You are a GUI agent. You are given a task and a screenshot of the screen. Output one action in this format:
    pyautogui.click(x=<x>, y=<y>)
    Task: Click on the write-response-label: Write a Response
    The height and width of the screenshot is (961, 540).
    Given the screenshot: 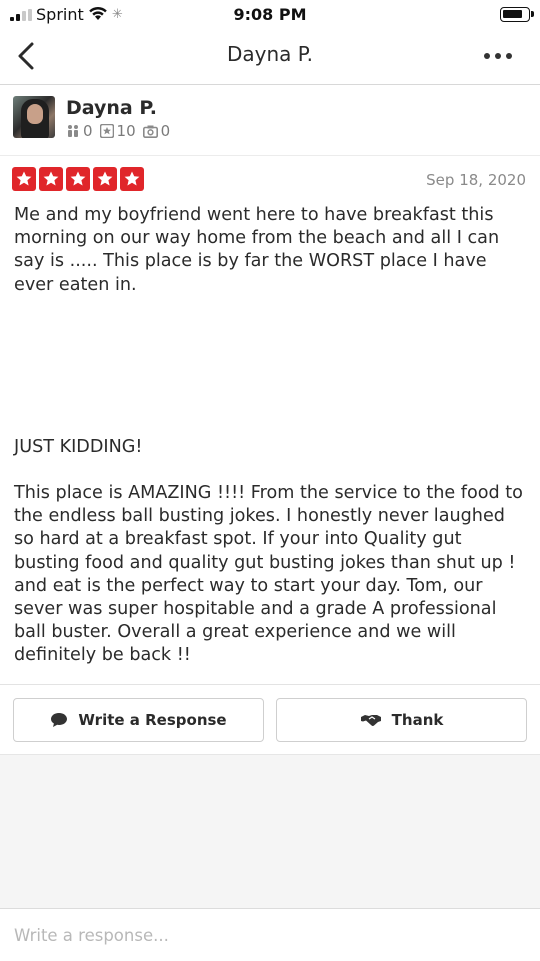 What is the action you would take?
    pyautogui.click(x=152, y=720)
    